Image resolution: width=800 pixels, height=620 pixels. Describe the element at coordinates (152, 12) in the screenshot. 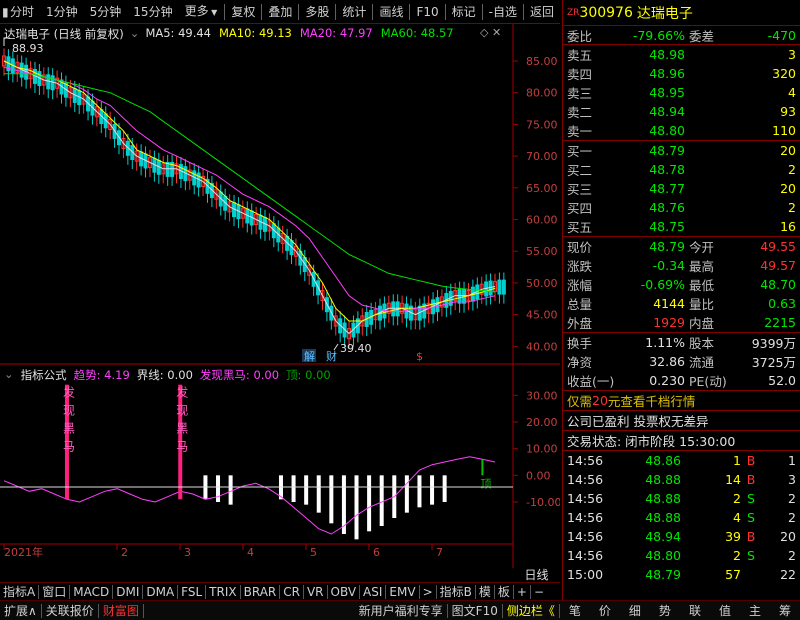

I see `period-tab-15min: 15分钟` at that location.